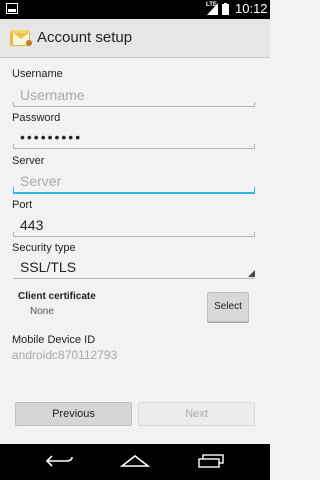 The image size is (320, 480). I want to click on recent-apps-icon, so click(211, 461).